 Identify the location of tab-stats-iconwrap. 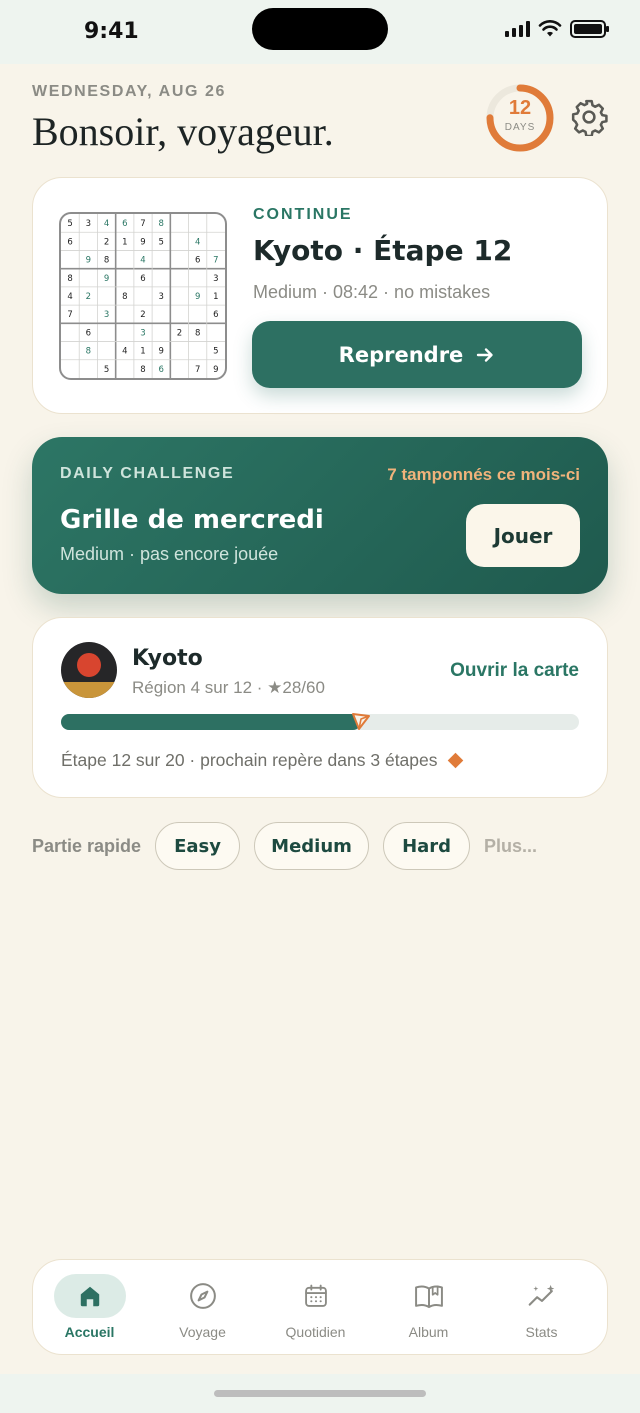
(542, 1296).